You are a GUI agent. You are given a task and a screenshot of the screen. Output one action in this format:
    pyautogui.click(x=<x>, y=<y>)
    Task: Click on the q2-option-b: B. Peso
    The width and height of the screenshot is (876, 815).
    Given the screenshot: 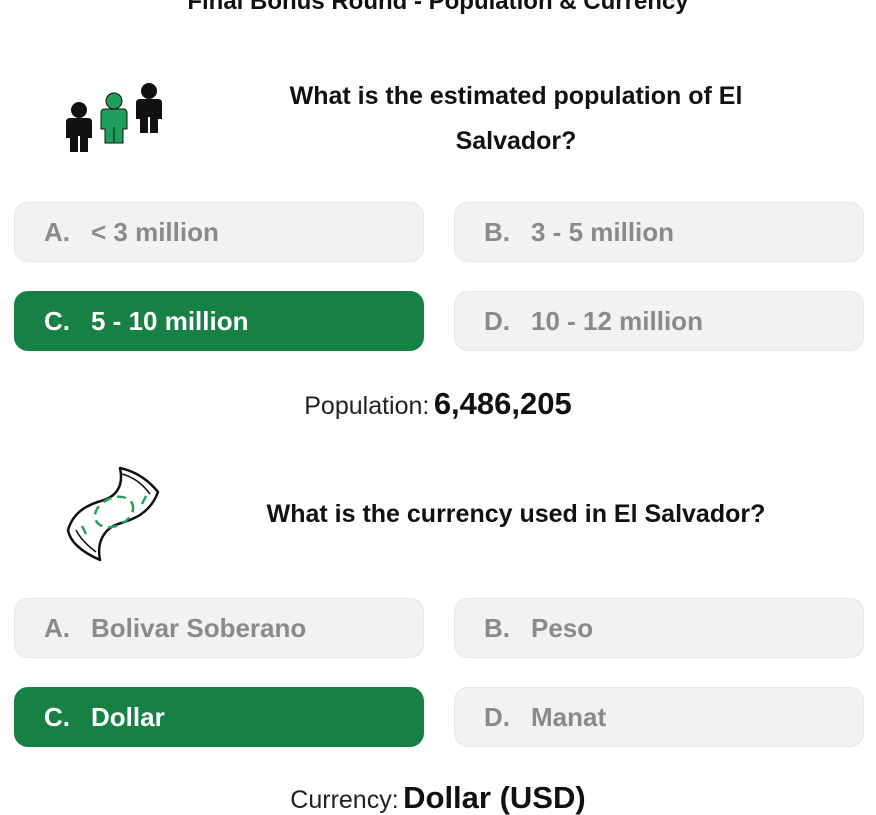 What is the action you would take?
    pyautogui.click(x=659, y=628)
    